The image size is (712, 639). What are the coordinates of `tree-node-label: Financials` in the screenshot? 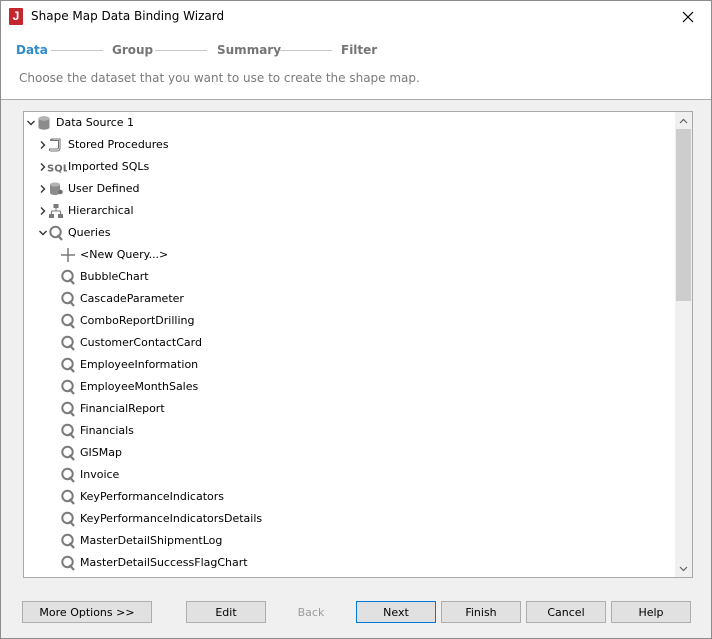 It's located at (107, 430).